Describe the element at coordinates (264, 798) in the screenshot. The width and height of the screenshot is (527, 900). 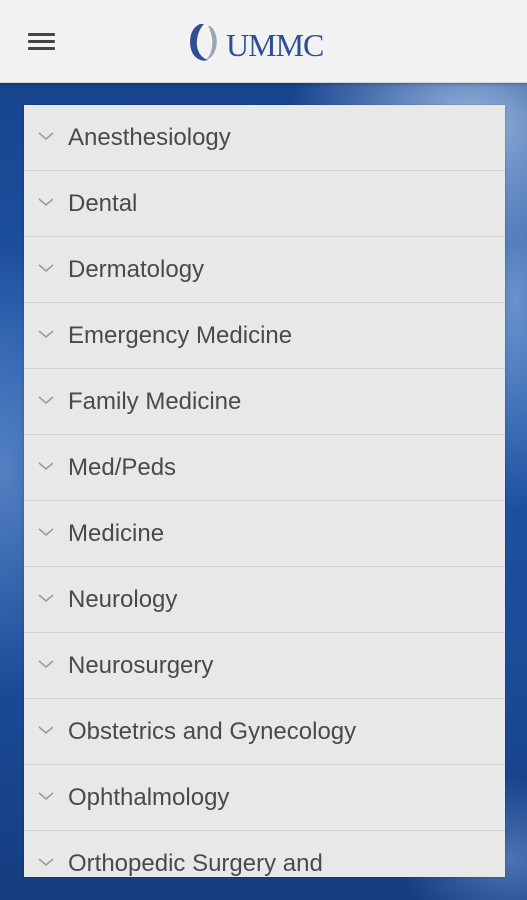
I see `list-item: Ophthalmology` at that location.